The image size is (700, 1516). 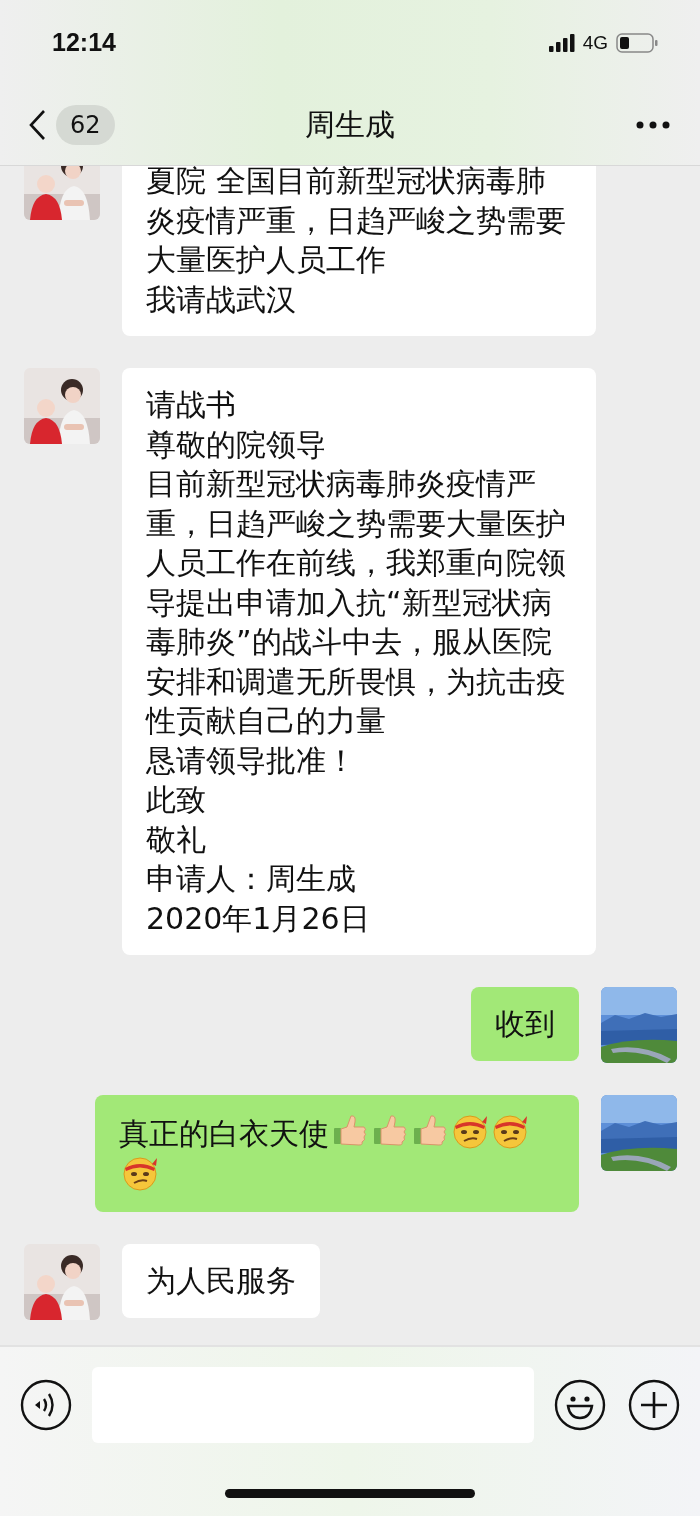 What do you see at coordinates (637, 42) in the screenshot?
I see `battery-icon` at bounding box center [637, 42].